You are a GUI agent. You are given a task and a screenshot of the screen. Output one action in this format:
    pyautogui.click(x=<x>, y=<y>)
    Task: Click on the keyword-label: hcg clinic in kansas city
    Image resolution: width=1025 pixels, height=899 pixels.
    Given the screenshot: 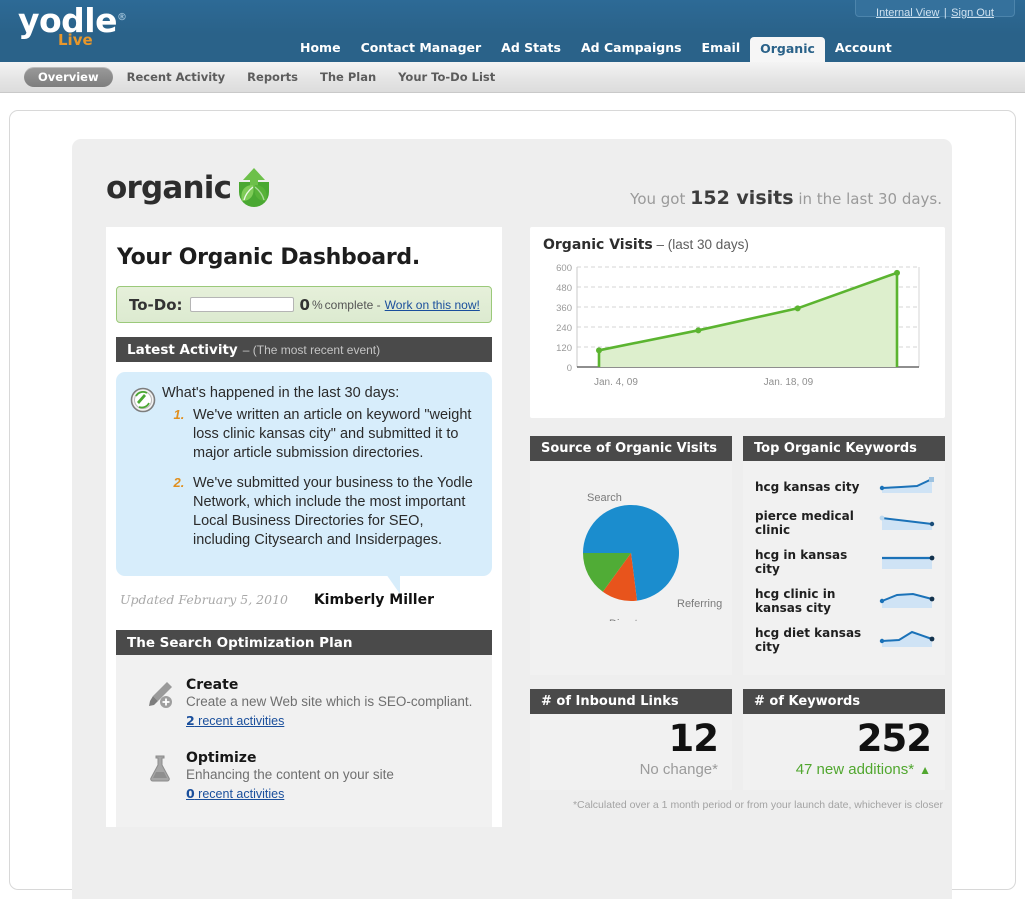 What is the action you would take?
    pyautogui.click(x=795, y=601)
    